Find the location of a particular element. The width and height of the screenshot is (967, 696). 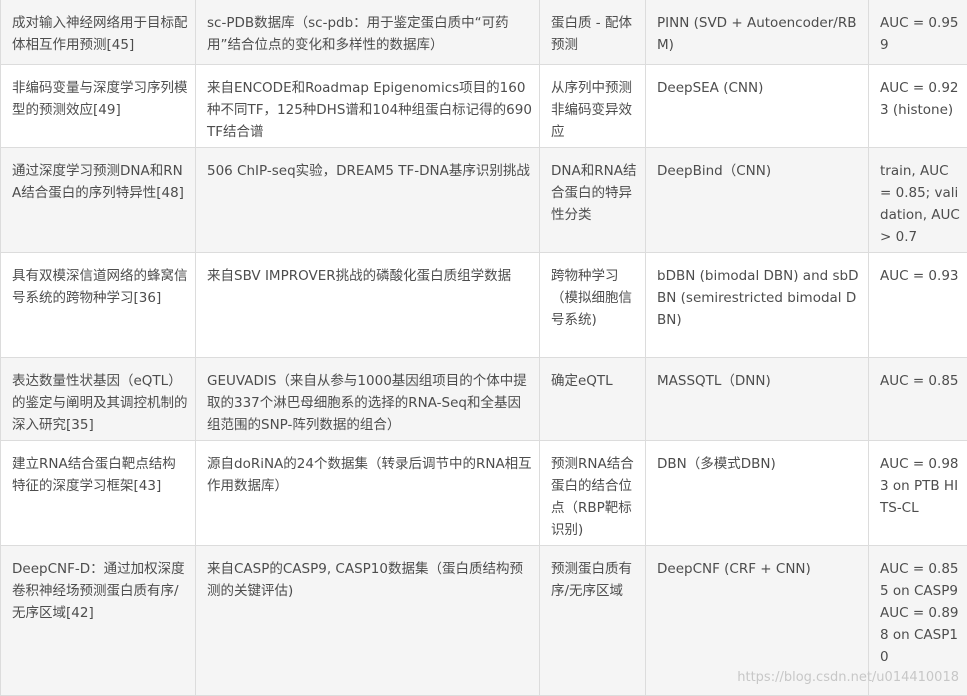

goal-cell: 确定eQTL is located at coordinates (593, 399).